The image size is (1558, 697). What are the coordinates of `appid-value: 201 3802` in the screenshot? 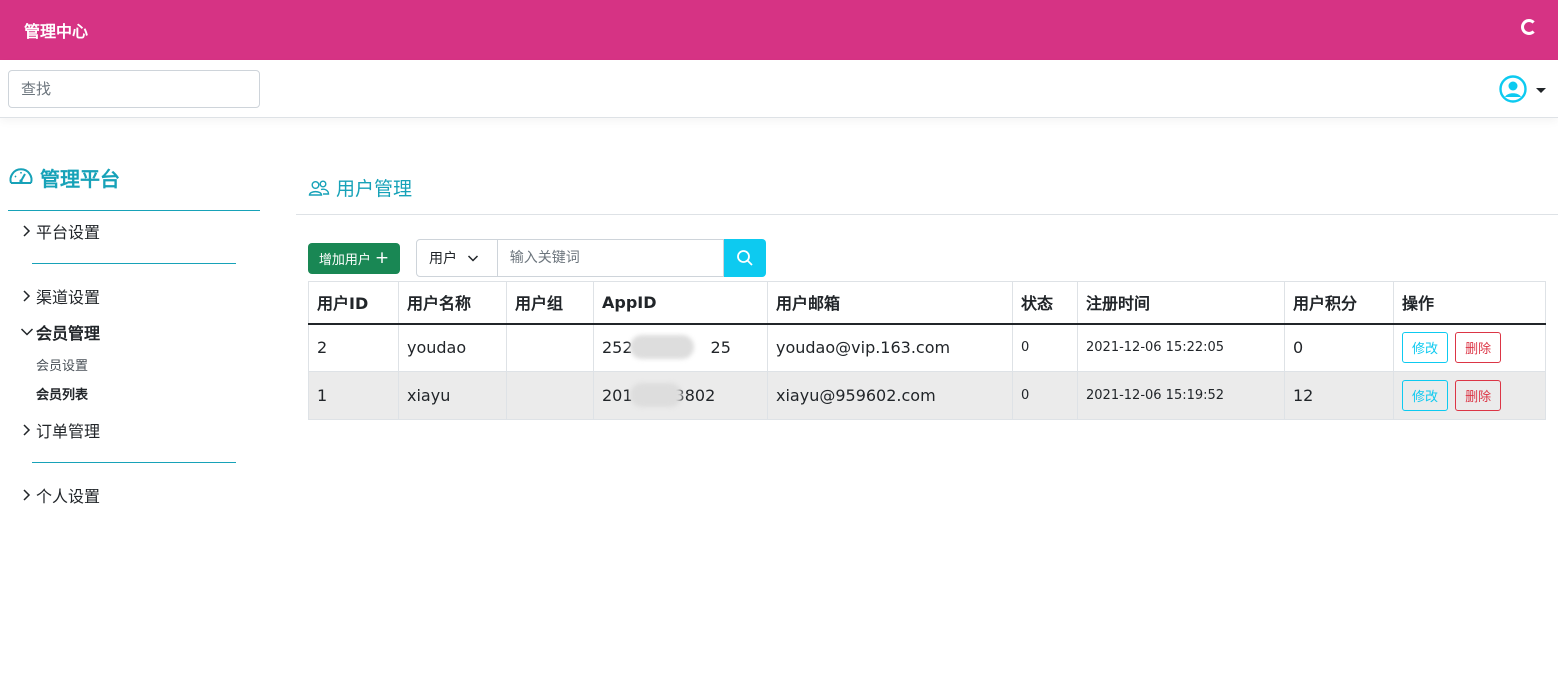 It's located at (658, 395).